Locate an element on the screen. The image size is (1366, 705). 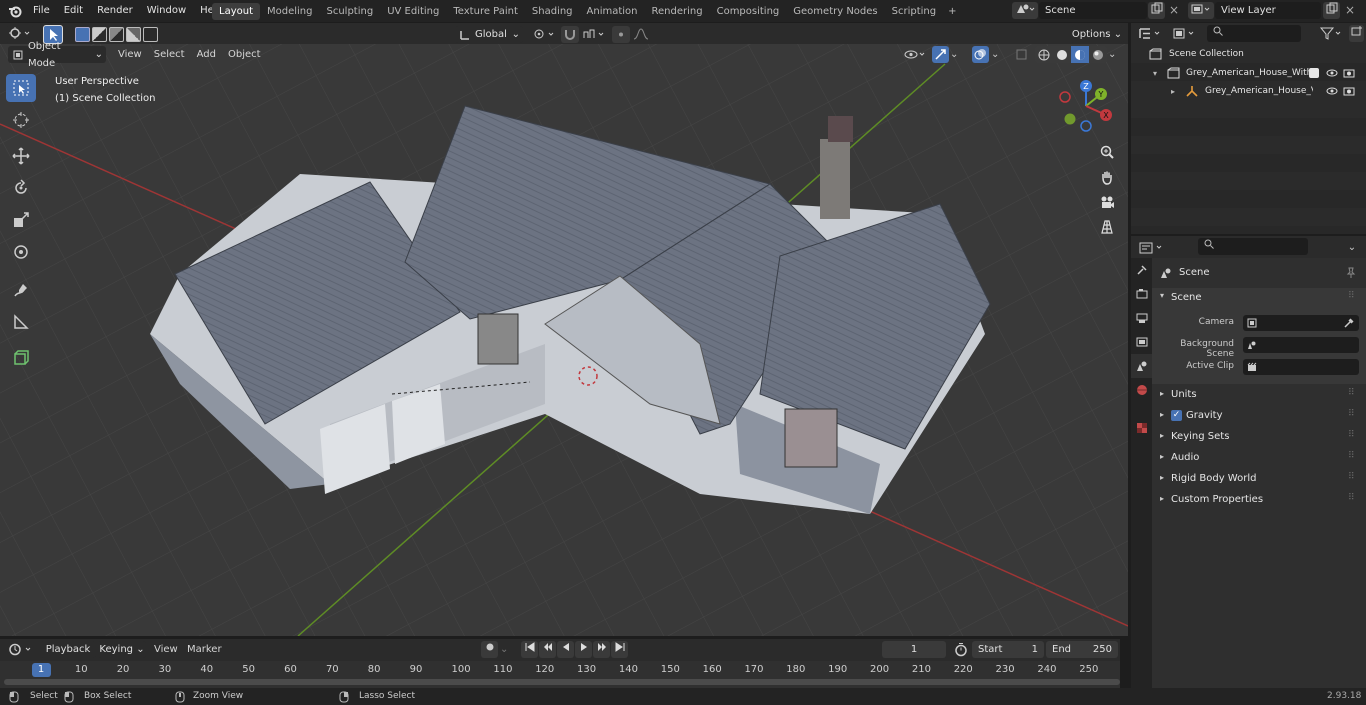
scene-tab-icon is located at coordinates (1141, 366).